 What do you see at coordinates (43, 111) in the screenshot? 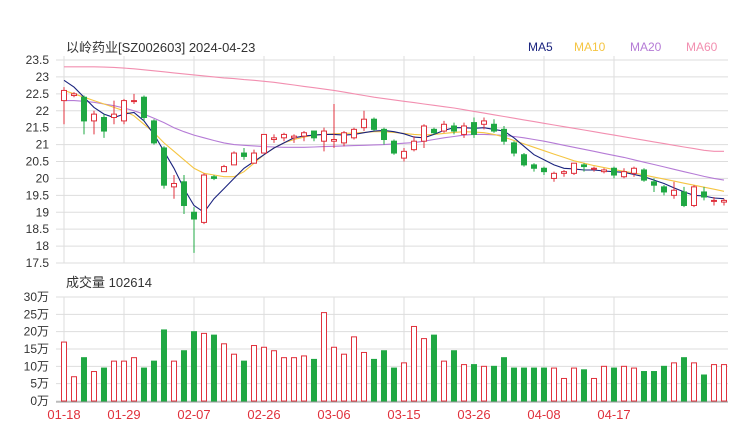
I see `price-y-tick-label: 22` at bounding box center [43, 111].